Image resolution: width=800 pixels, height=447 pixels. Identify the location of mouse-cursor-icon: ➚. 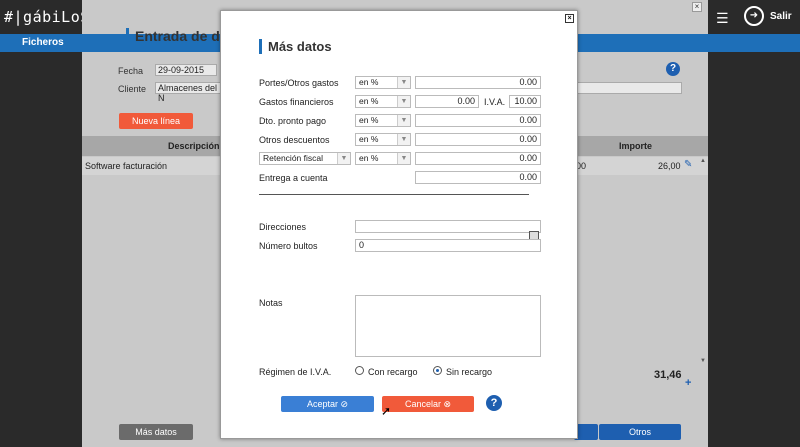
(386, 411).